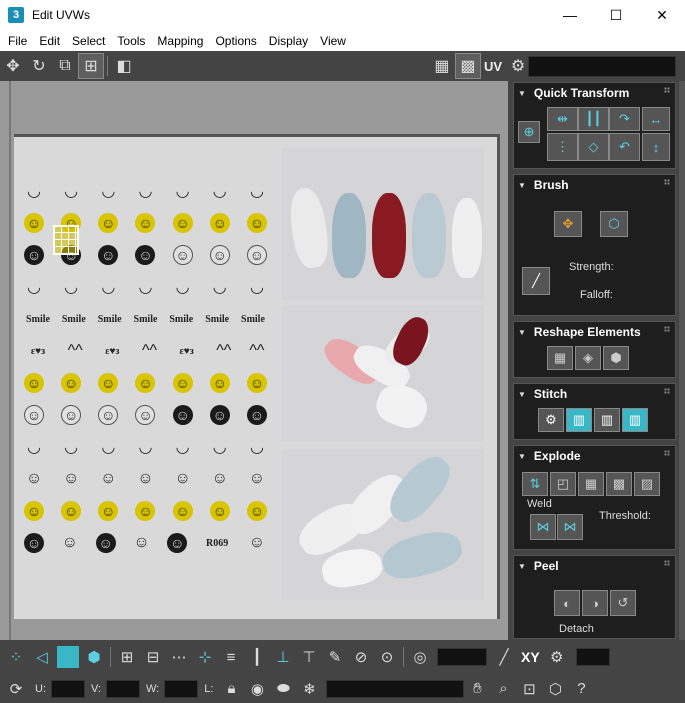 The width and height of the screenshot is (685, 703). Describe the element at coordinates (420, 657) in the screenshot. I see `soft-select-icon: ◎` at that location.